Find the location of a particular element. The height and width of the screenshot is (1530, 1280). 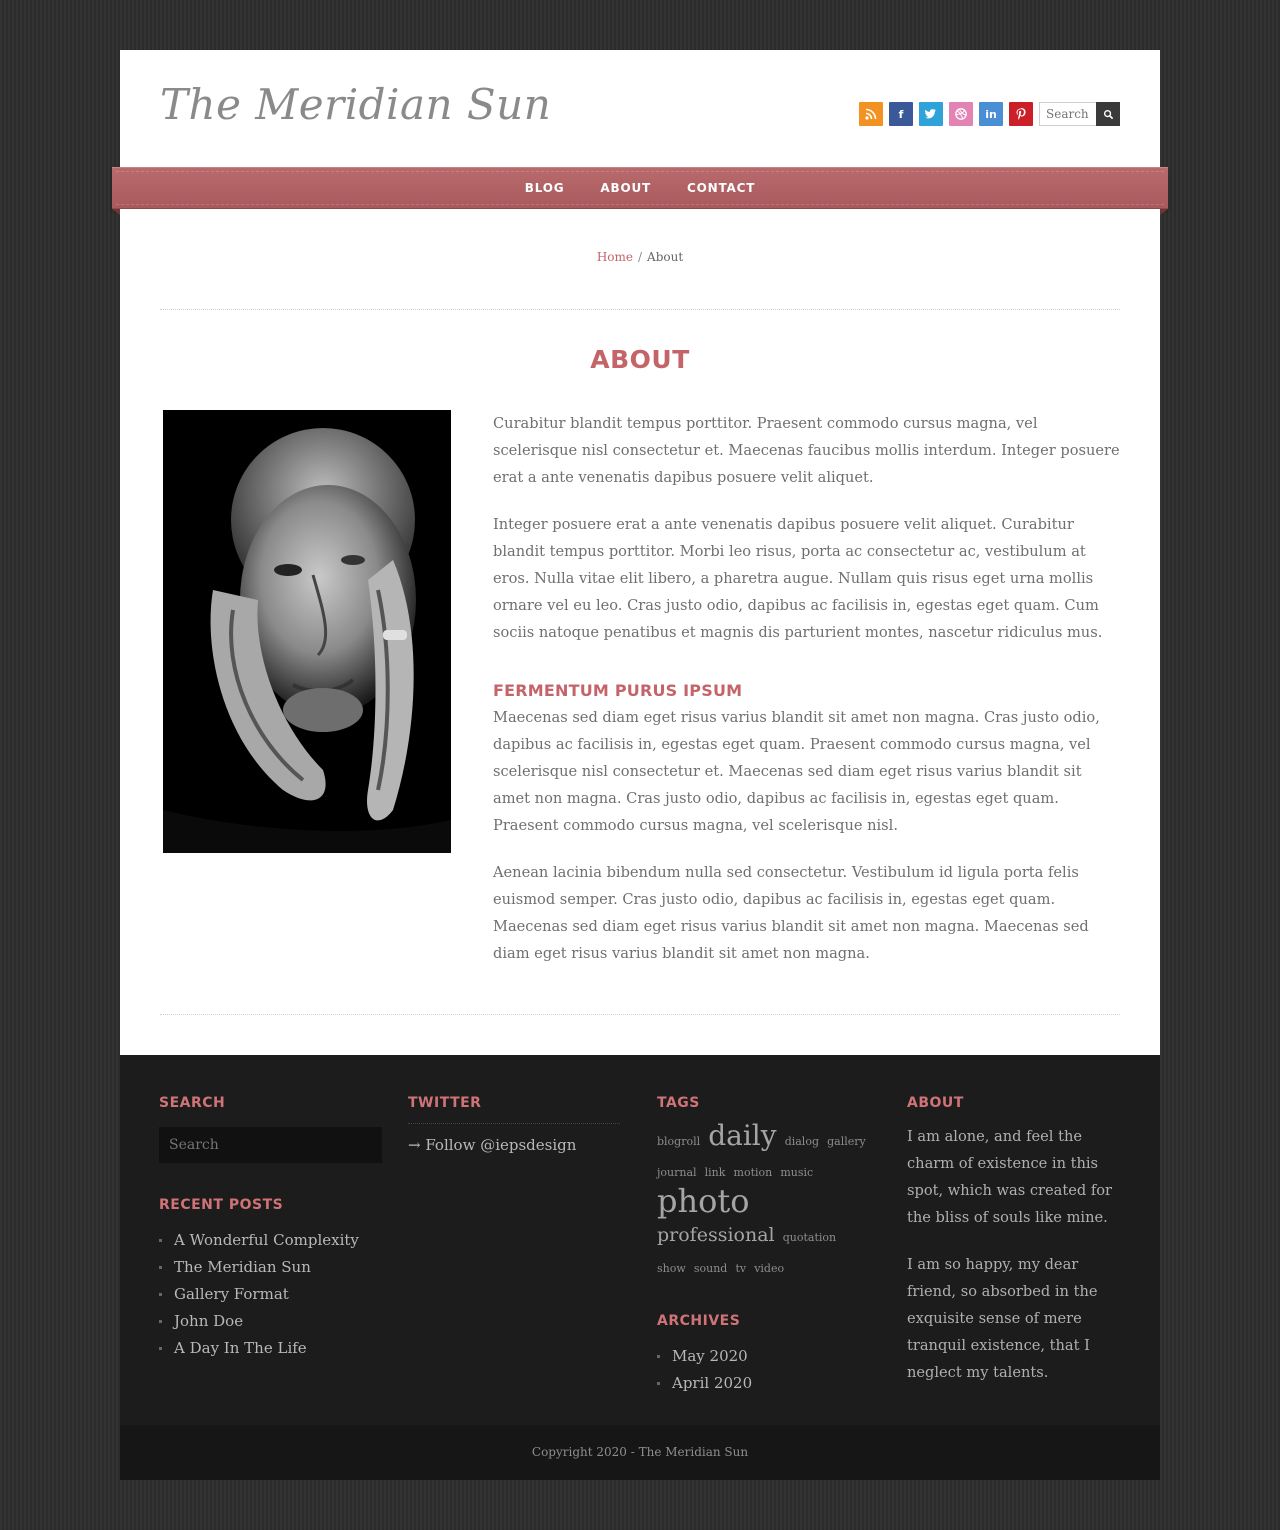

header-search-button is located at coordinates (1108, 114).